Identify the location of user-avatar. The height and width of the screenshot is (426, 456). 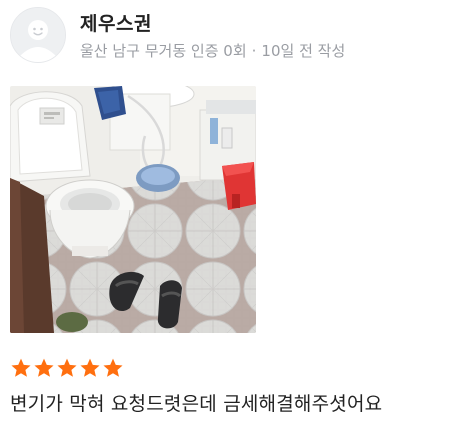
(38, 35).